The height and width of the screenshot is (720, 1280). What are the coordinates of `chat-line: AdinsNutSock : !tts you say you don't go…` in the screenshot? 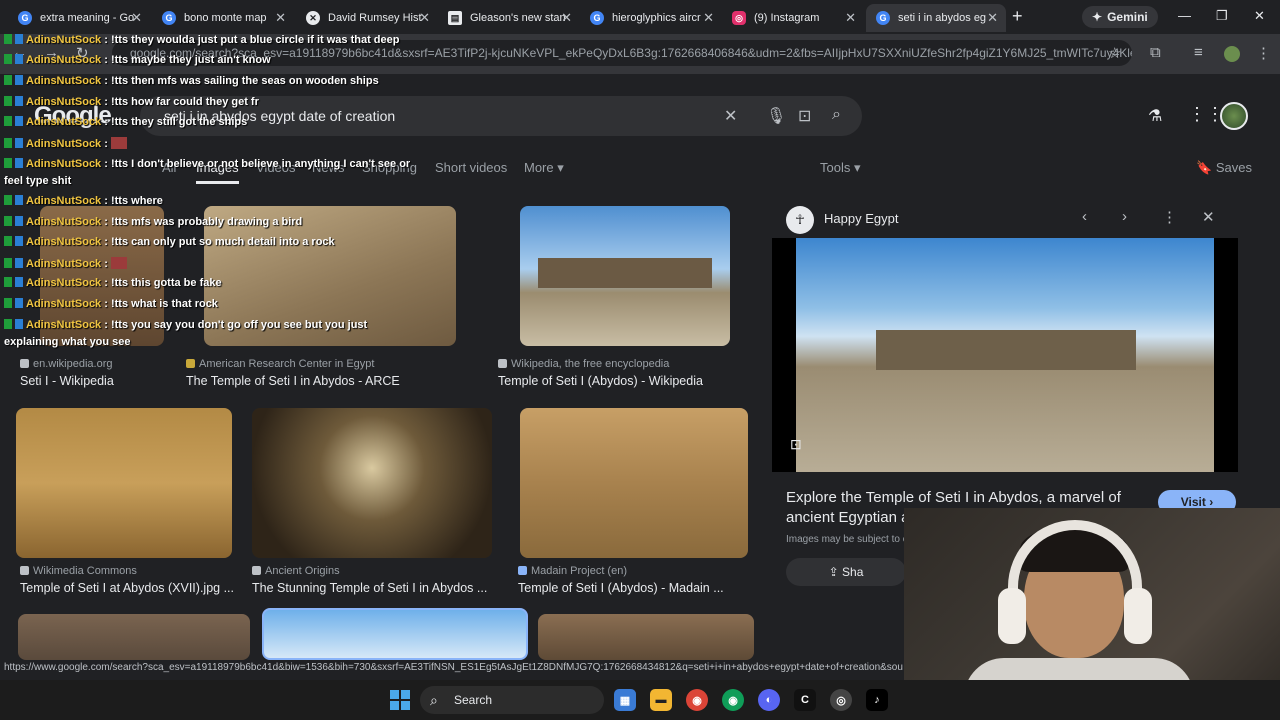 It's located at (185, 325).